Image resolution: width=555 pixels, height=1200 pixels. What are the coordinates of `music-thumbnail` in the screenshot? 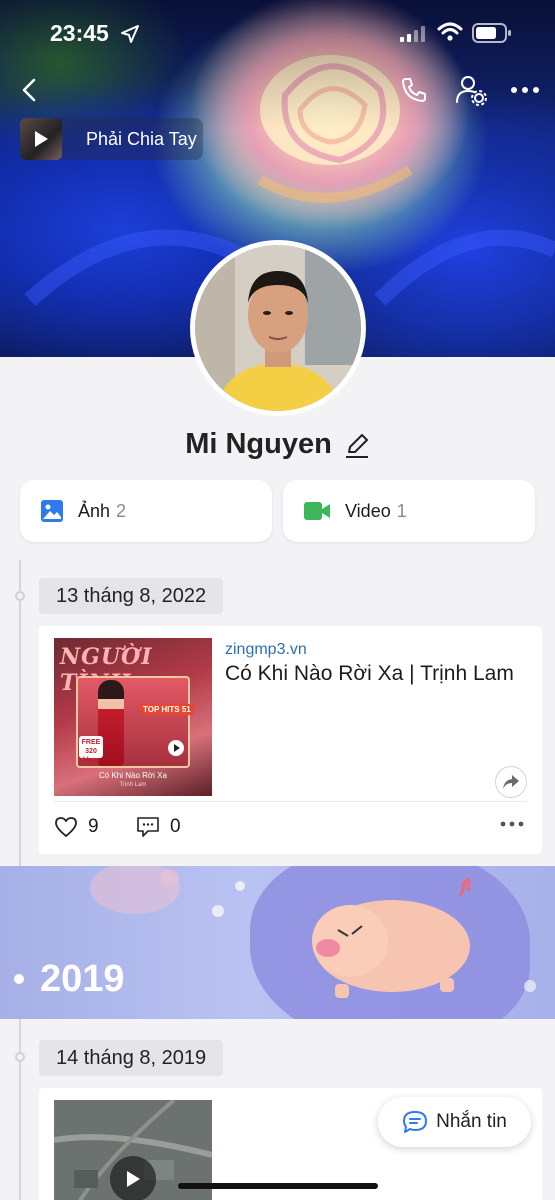 It's located at (41, 139).